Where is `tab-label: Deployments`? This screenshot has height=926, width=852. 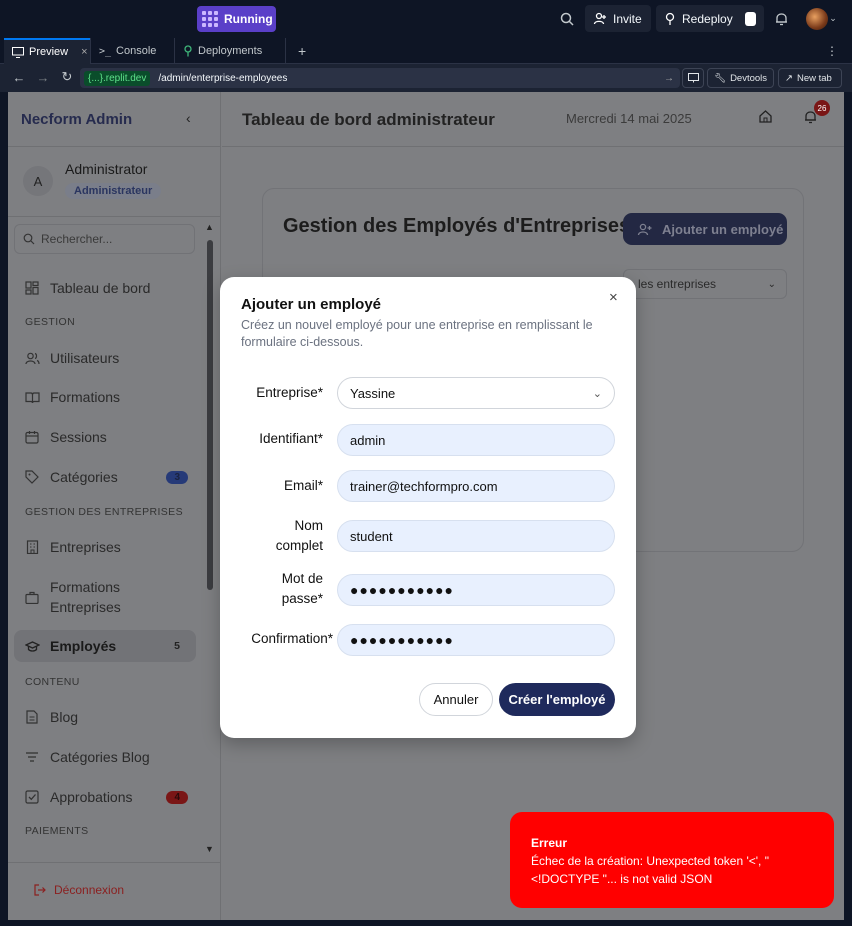
tab-label: Deployments is located at coordinates (230, 51).